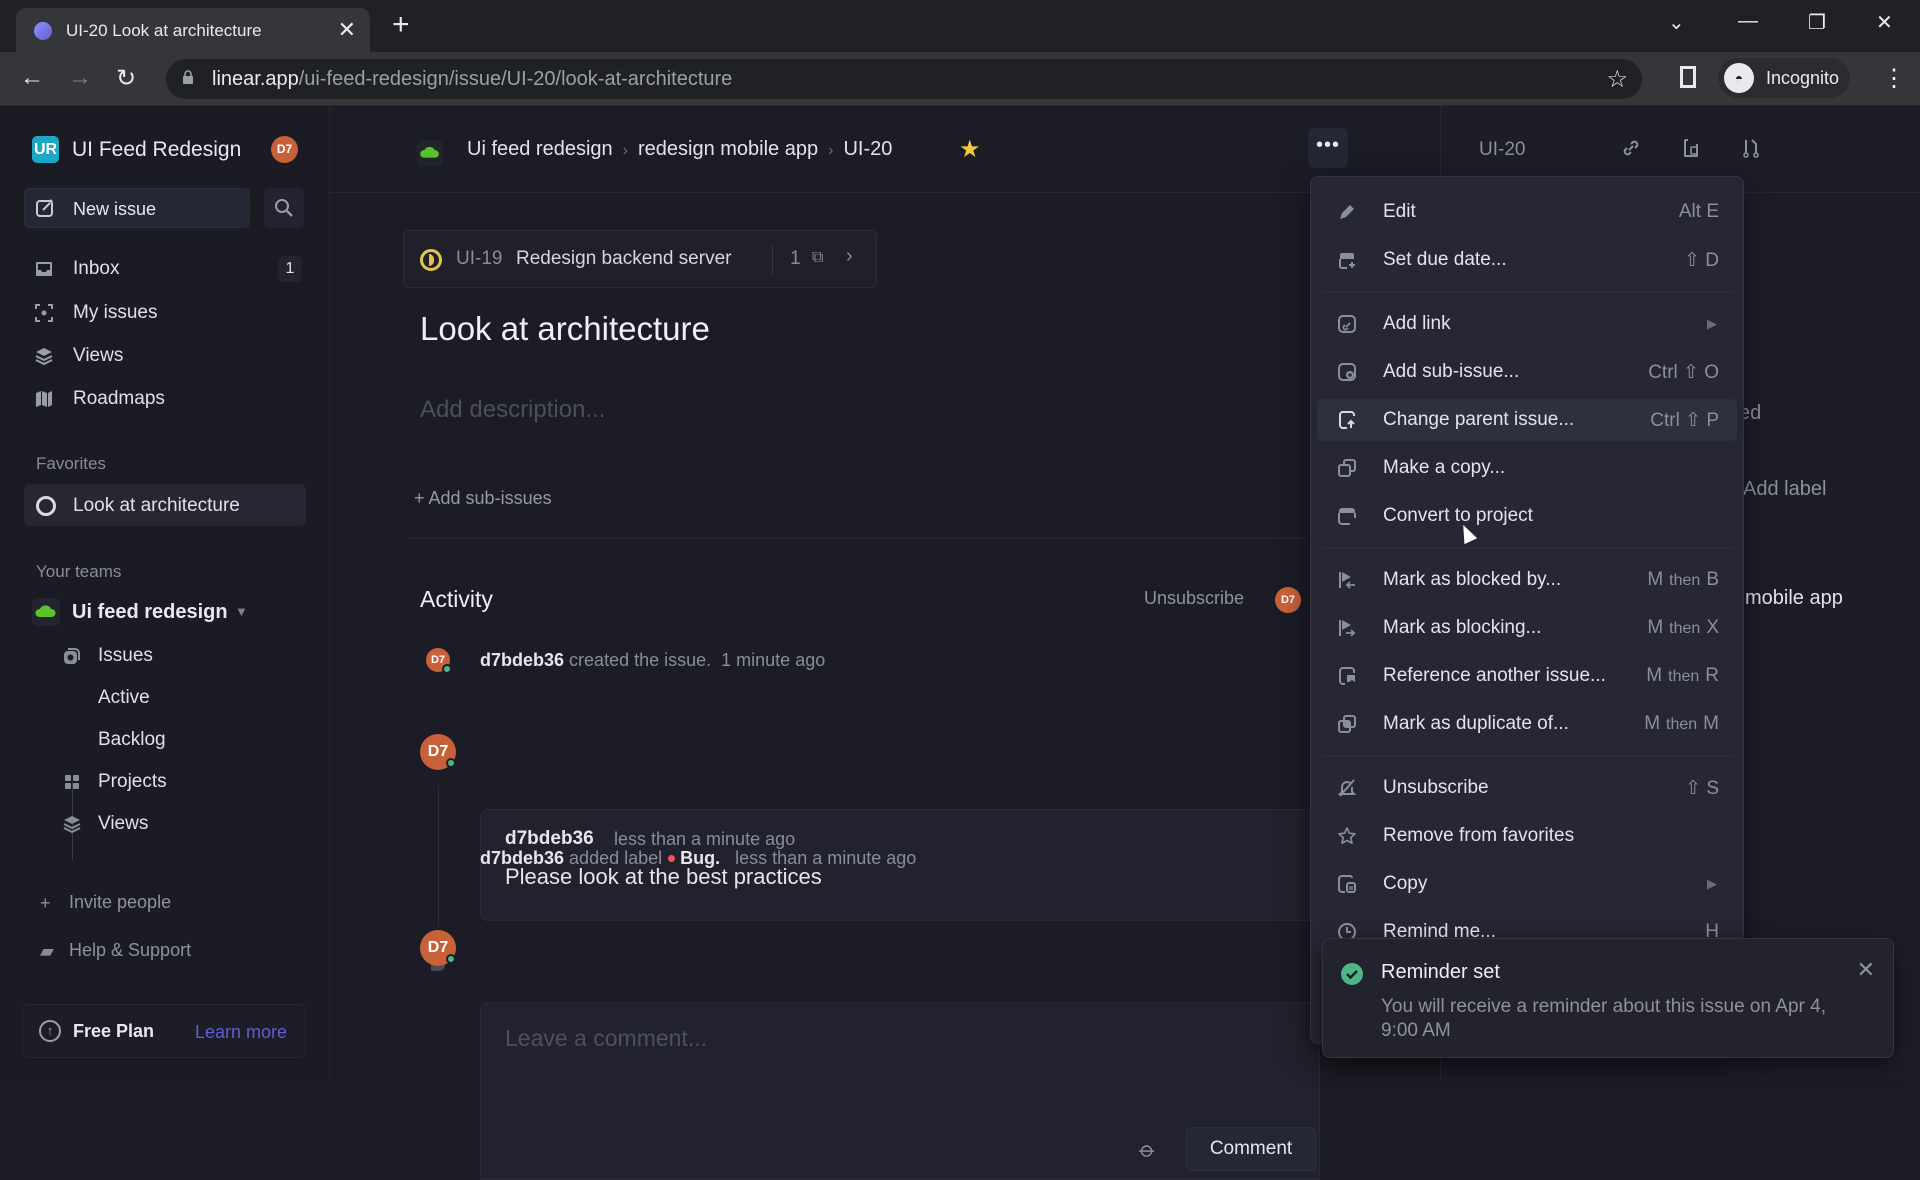 The height and width of the screenshot is (1180, 1920). What do you see at coordinates (1328, 148) in the screenshot?
I see `more-options-button: •••` at bounding box center [1328, 148].